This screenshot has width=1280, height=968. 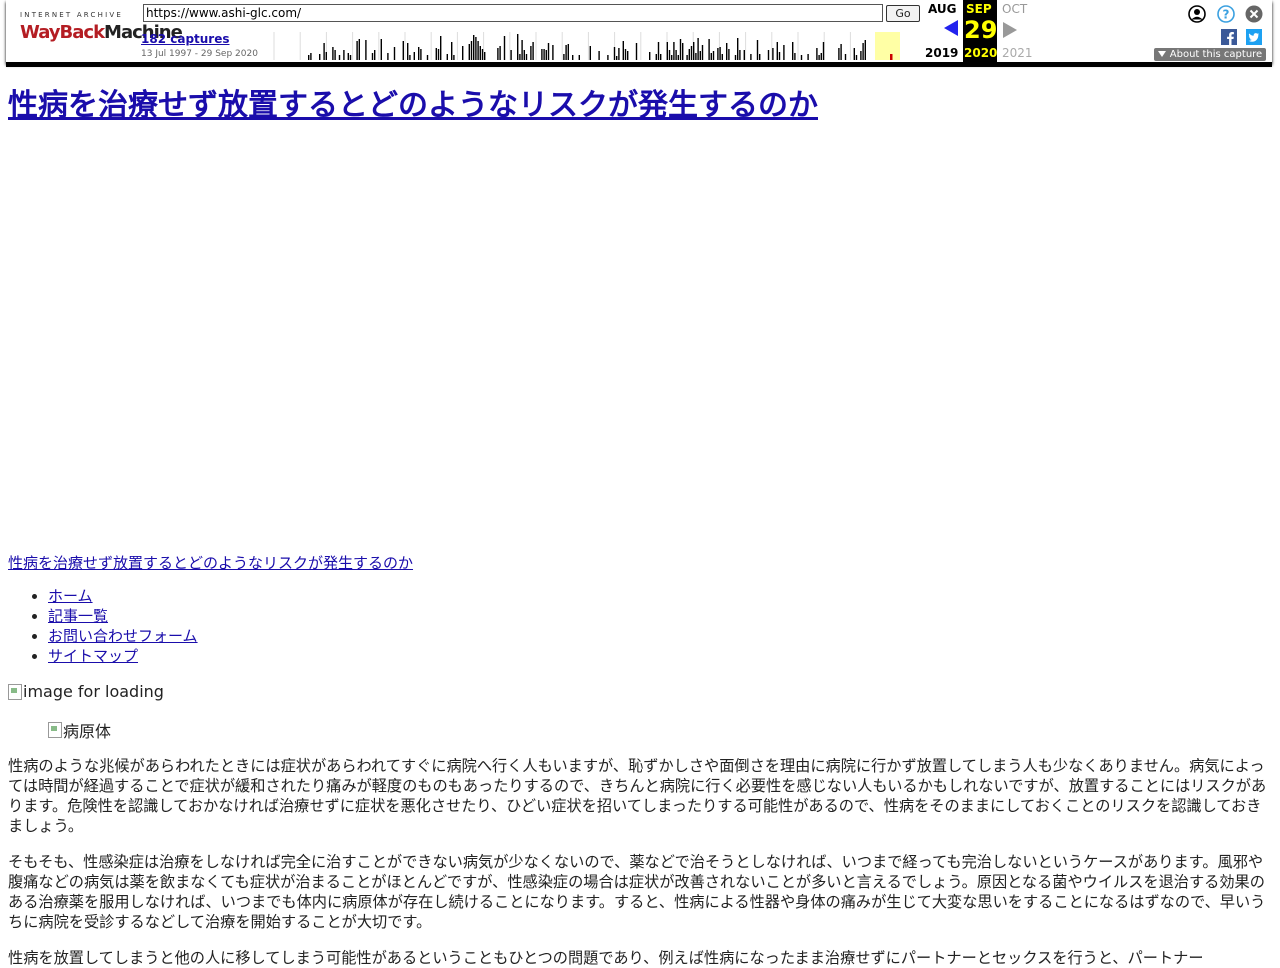 I want to click on page-title: 性病を治療せず放置するとどのようなリスクが発生するのか, so click(x=641, y=106).